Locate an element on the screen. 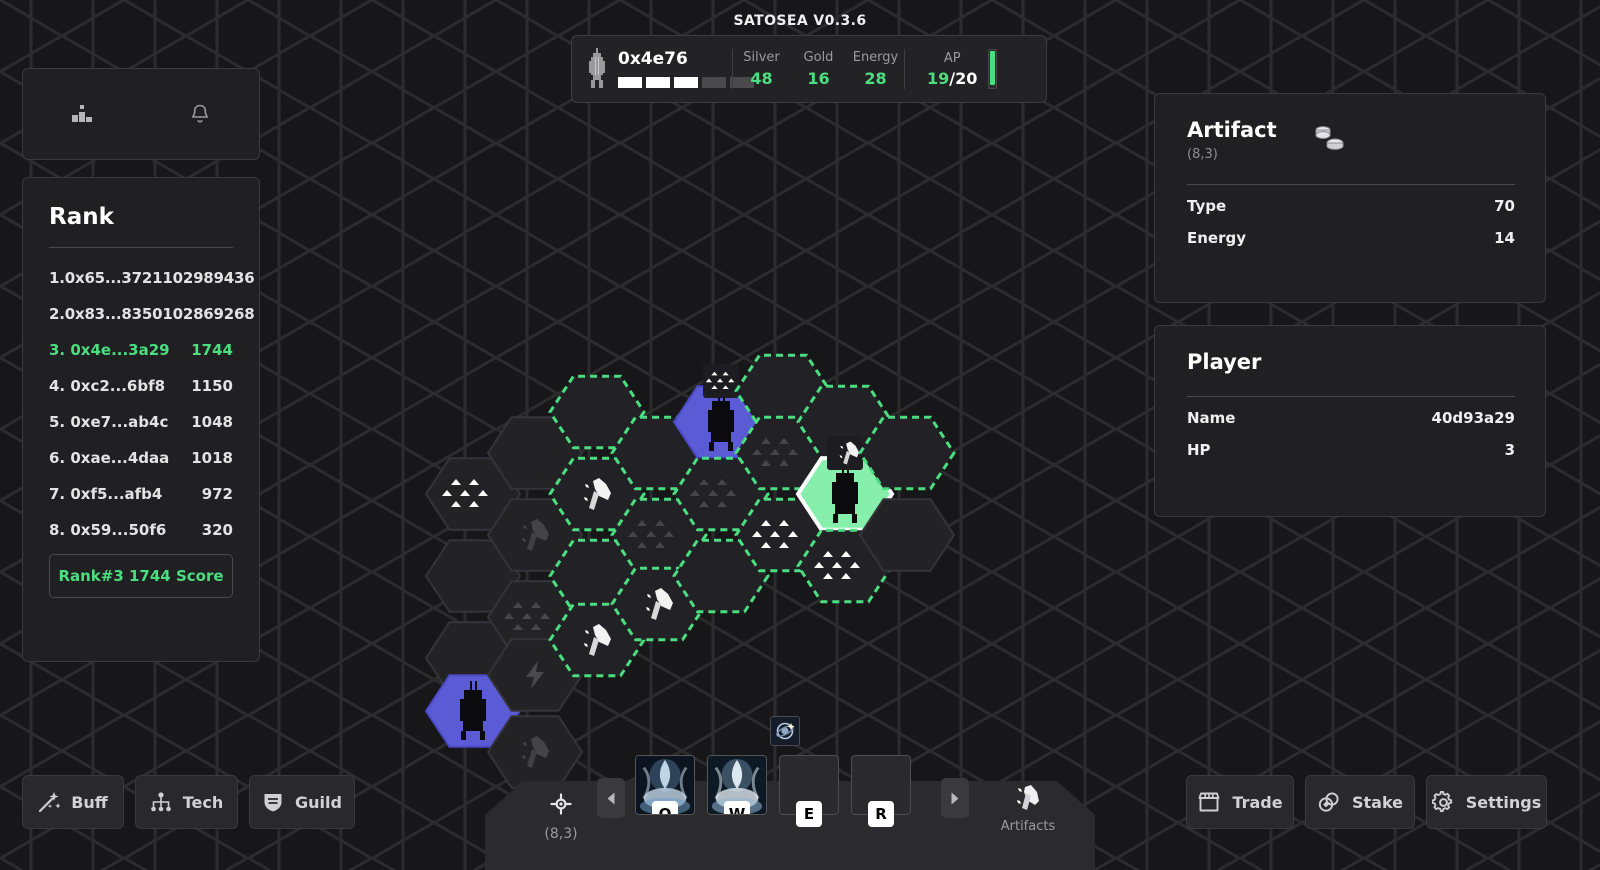  ability-slot-e: E is located at coordinates (809, 791).